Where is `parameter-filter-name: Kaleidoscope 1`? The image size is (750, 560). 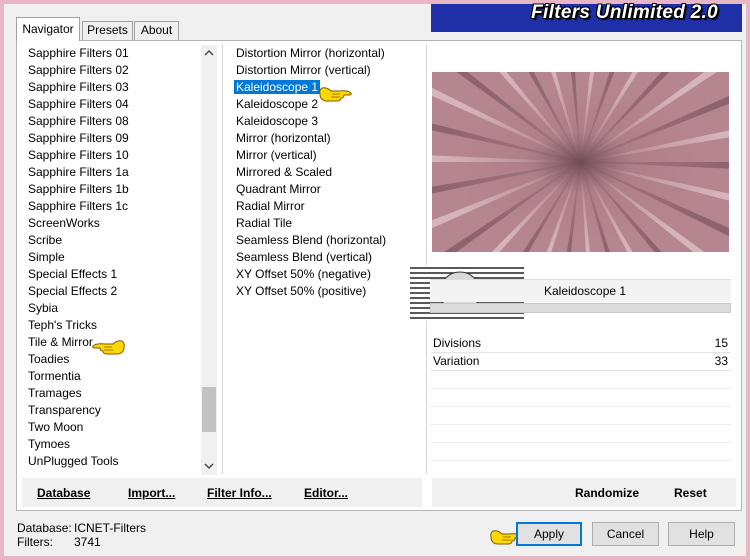
parameter-filter-name: Kaleidoscope 1 is located at coordinates (585, 291).